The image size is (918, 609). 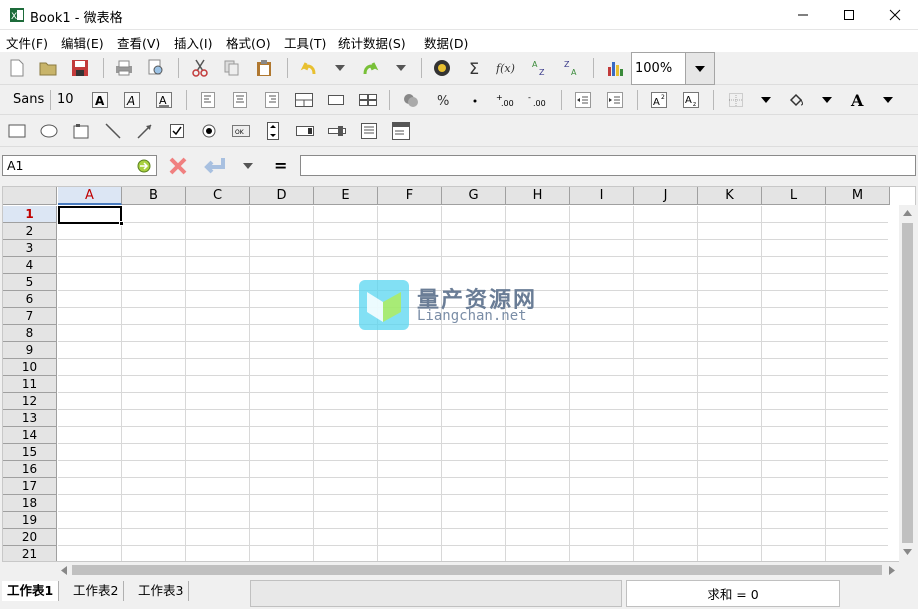 I want to click on scroll-left-icon, so click(x=64, y=570).